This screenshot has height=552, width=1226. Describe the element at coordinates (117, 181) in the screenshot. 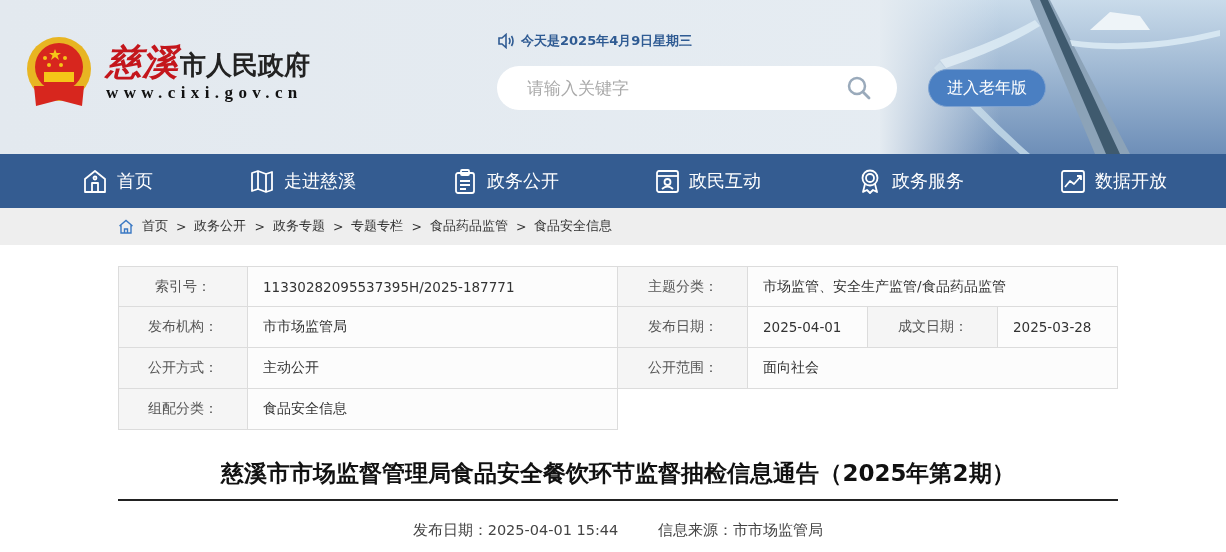

I see `nav-item: 首页` at that location.